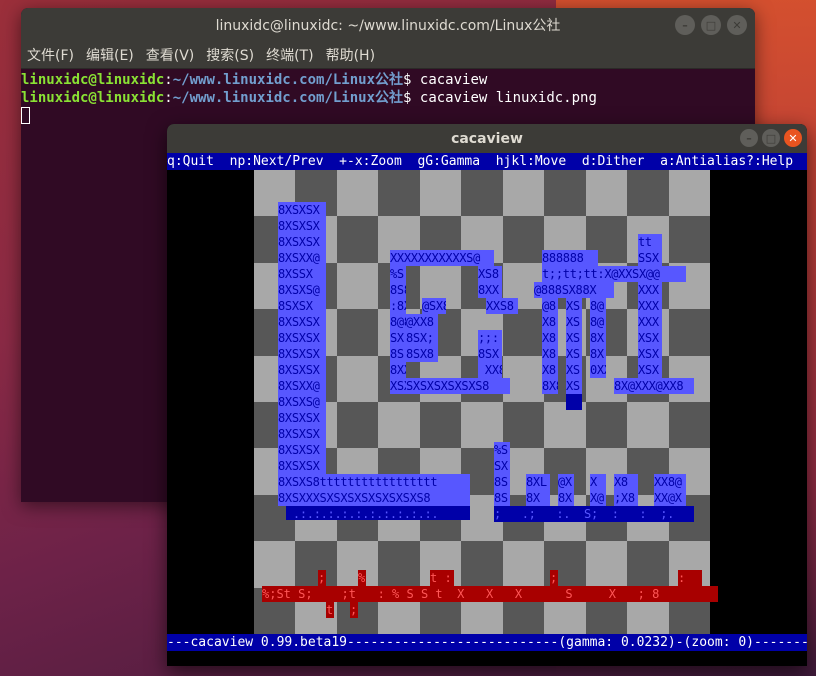  Describe the element at coordinates (230, 55) in the screenshot. I see `menu-search: 搜索(S)` at that location.